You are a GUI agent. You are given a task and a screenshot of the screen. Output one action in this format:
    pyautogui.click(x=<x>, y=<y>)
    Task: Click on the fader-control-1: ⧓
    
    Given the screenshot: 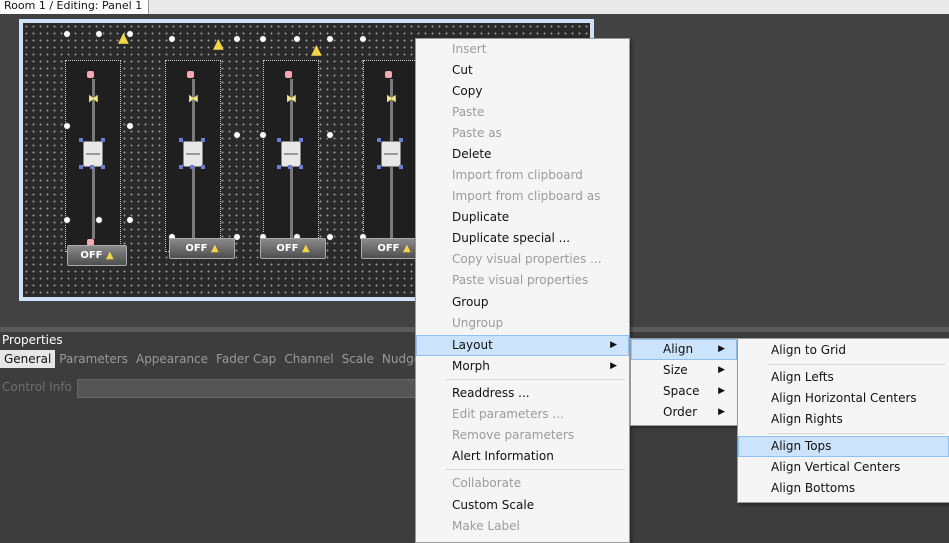 What is the action you would take?
    pyautogui.click(x=93, y=156)
    